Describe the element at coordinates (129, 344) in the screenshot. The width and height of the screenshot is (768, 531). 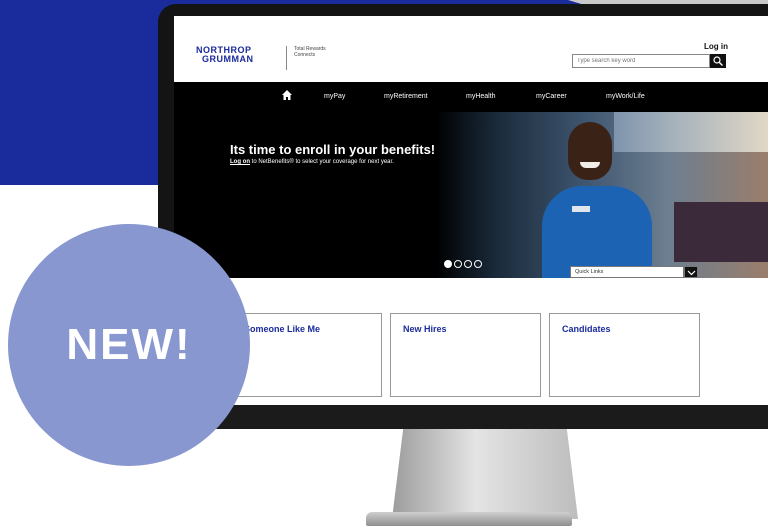
I see `new-badge-text: NEW!` at that location.